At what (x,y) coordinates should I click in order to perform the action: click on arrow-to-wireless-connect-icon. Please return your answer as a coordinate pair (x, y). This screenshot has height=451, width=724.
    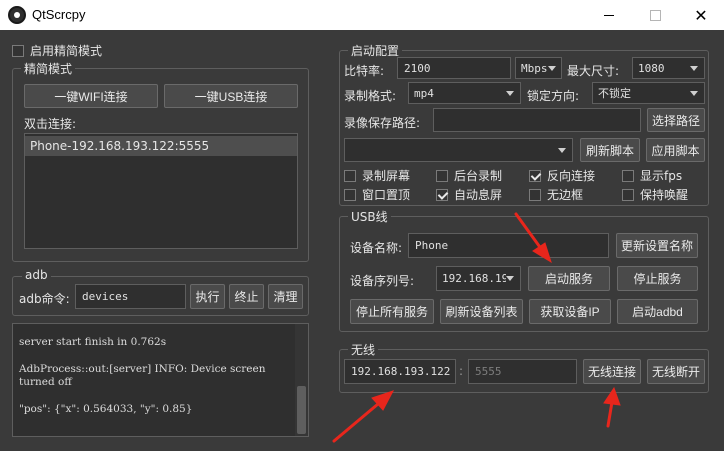
    Looking at the image, I should click on (612, 407).